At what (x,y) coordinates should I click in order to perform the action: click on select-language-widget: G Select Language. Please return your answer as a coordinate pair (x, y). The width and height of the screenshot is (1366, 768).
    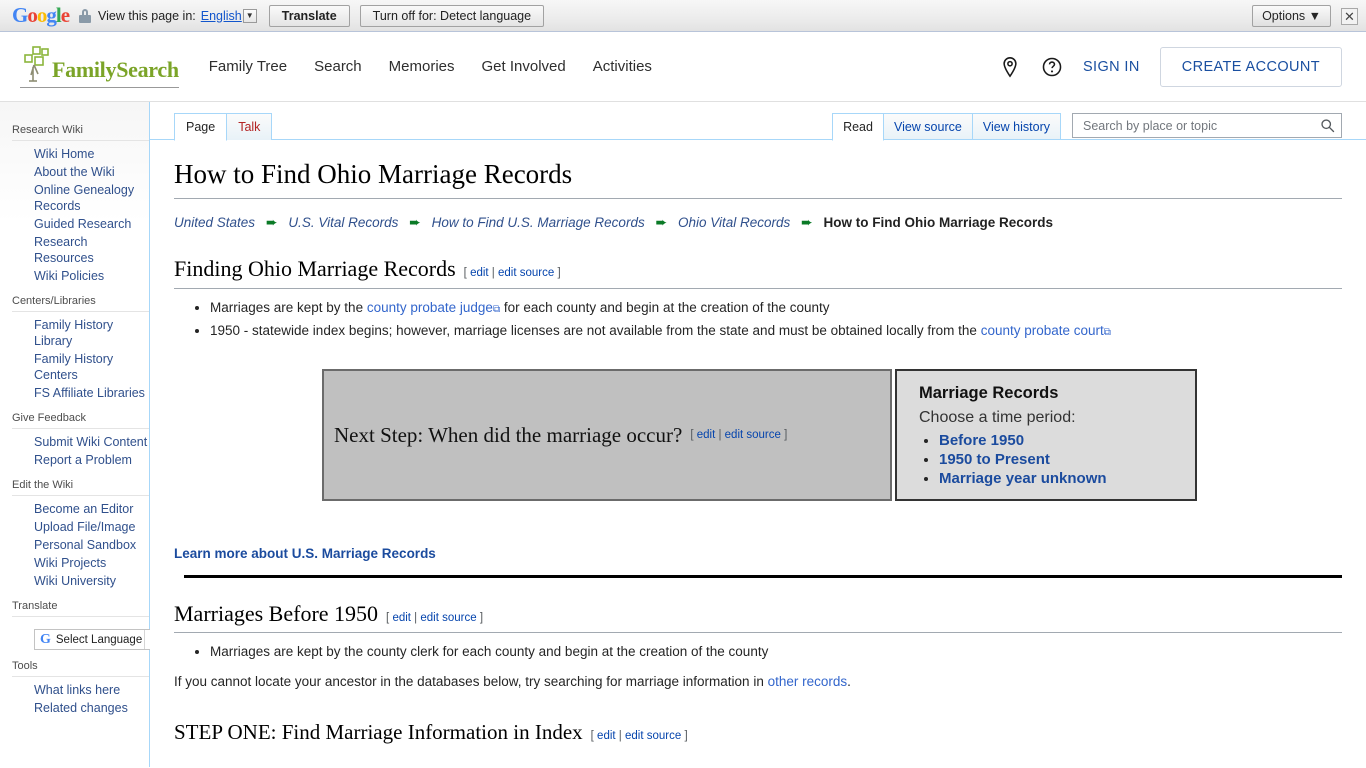
    Looking at the image, I should click on (93, 639).